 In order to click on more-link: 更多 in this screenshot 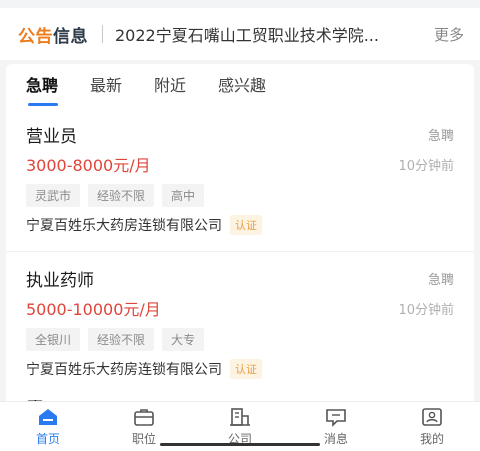, I will do `click(449, 34)`.